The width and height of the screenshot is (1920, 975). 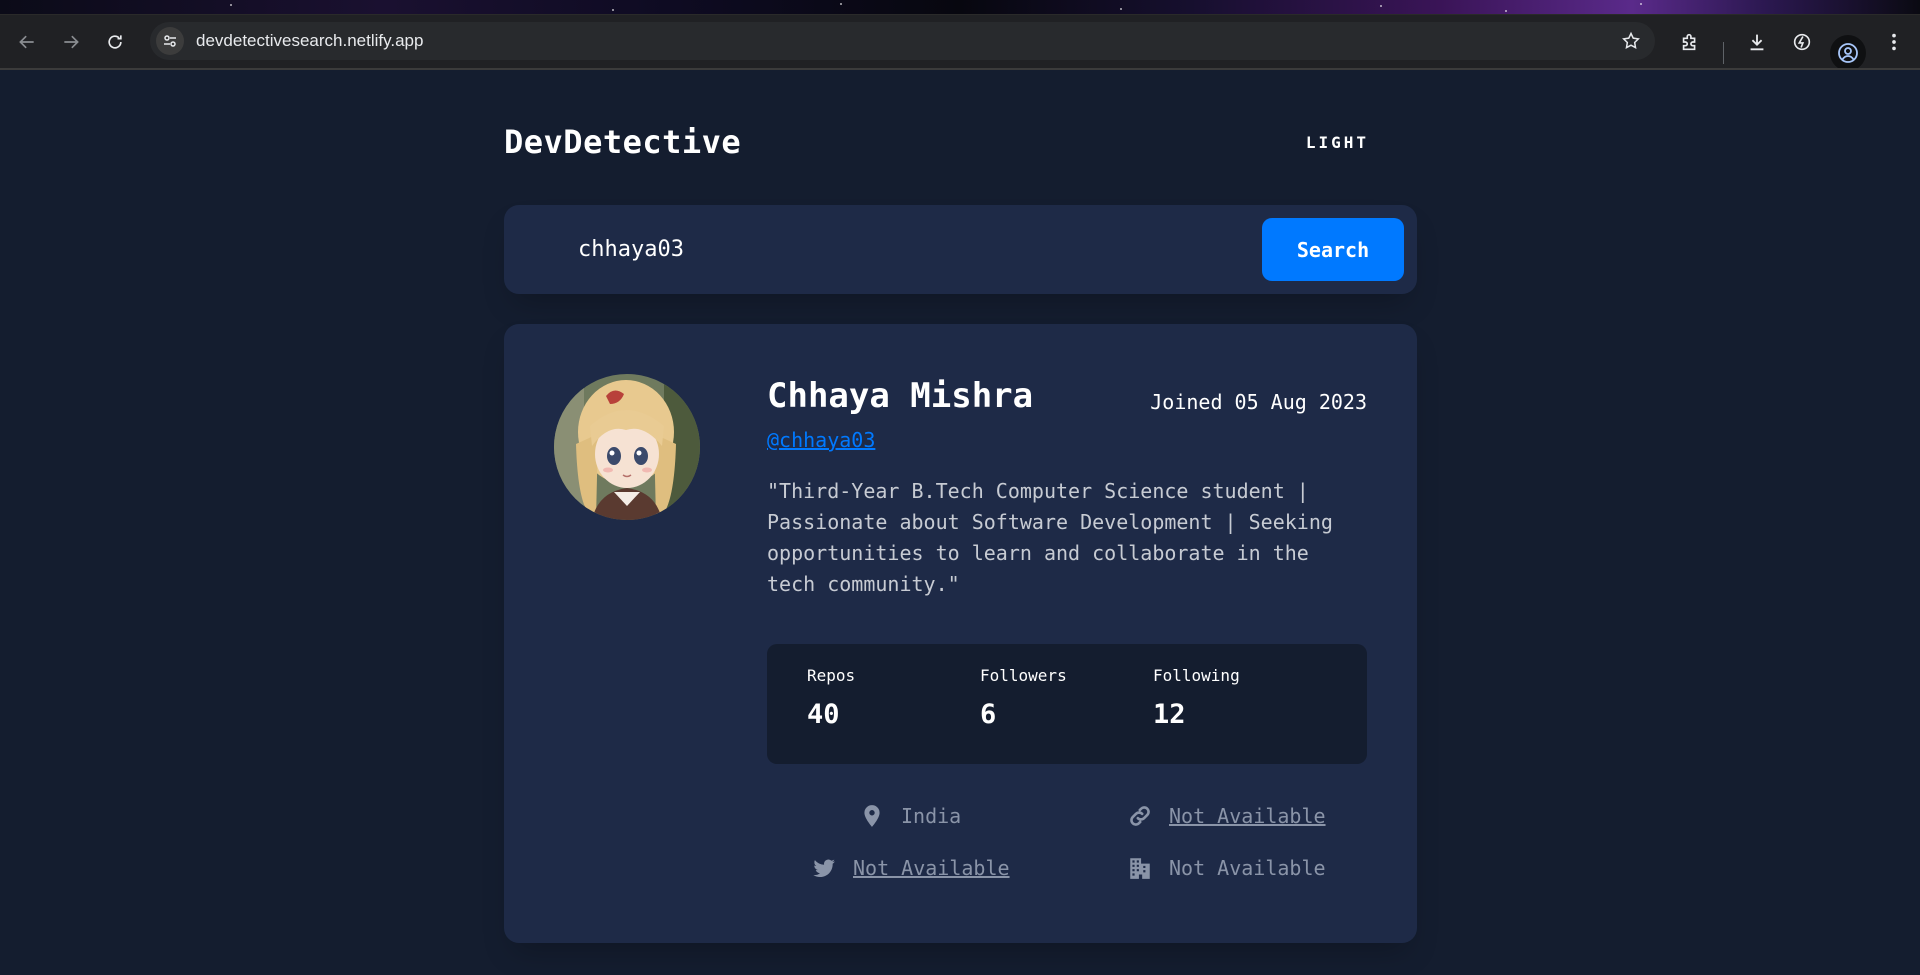 I want to click on twitter-item: Not Available, so click(x=909, y=868).